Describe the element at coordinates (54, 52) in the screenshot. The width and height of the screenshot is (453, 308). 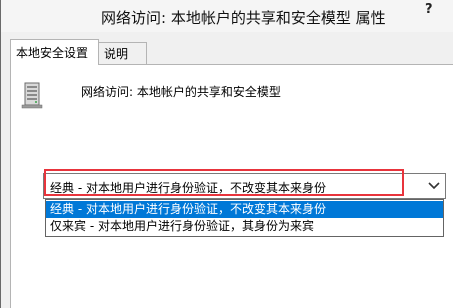
I see `tab-local-security-setting: 本地安全设置` at that location.